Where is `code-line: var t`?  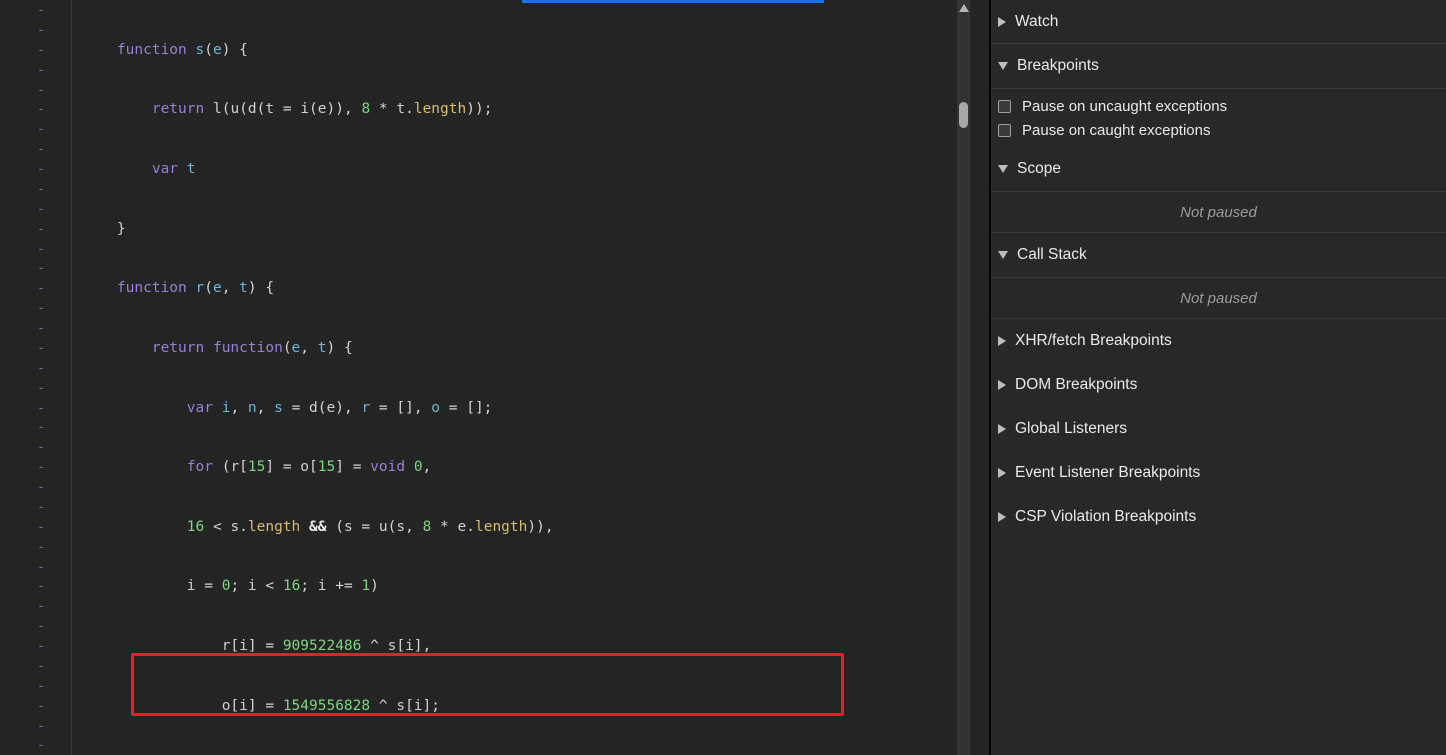 code-line: var t is located at coordinates (526, 170).